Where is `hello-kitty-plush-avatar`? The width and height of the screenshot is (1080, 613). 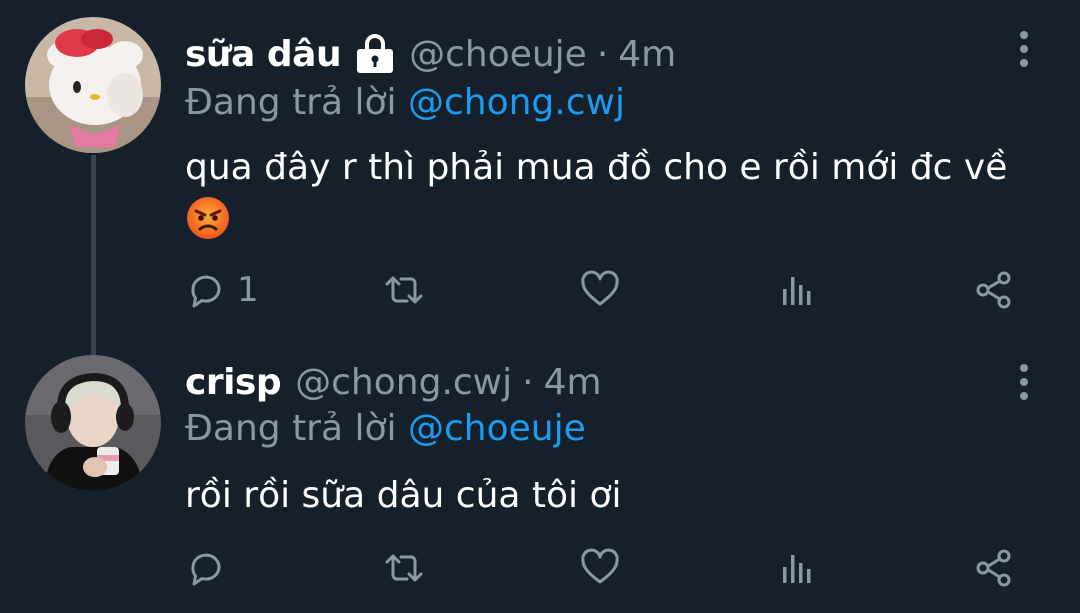
hello-kitty-plush-avatar is located at coordinates (93, 85).